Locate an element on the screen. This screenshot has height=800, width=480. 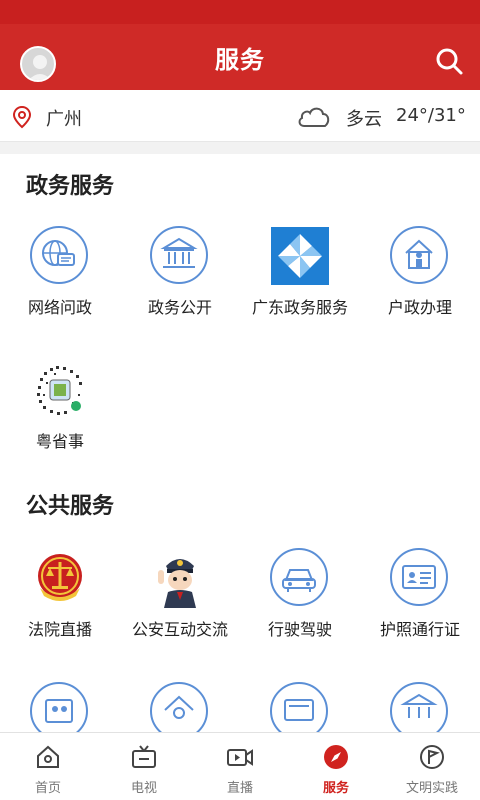
cloud-icon is located at coordinates (314, 117).